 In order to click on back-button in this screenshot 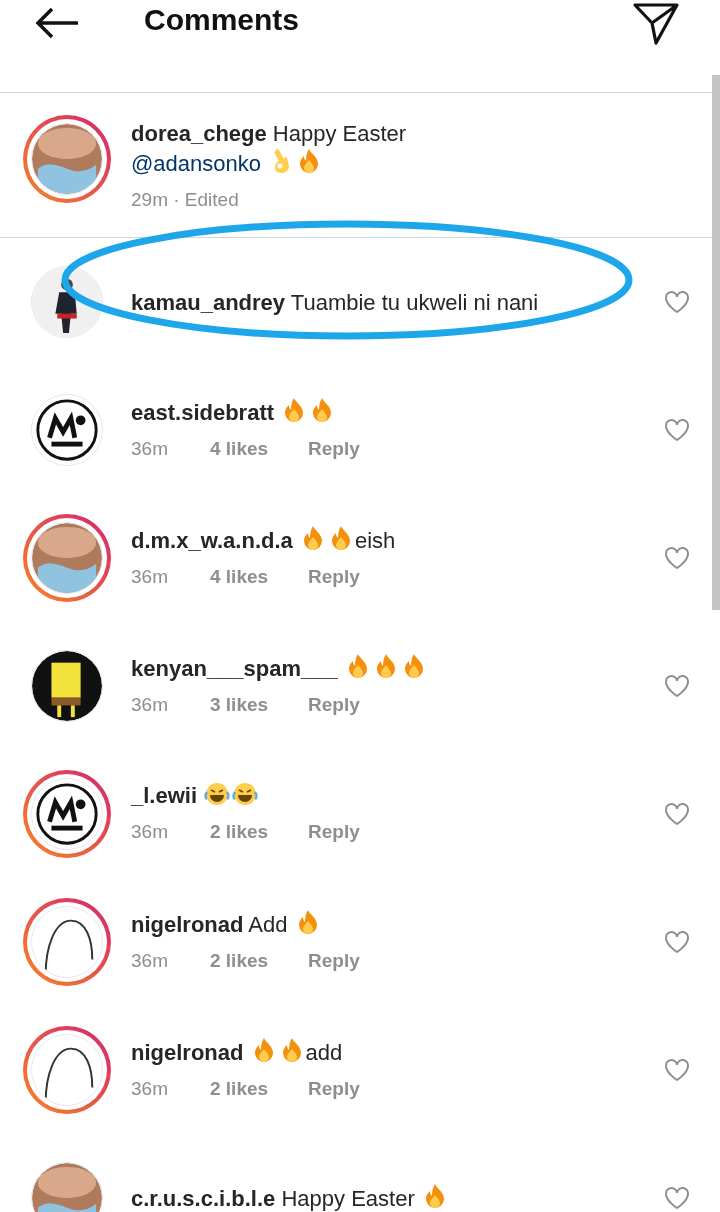, I will do `click(57, 23)`.